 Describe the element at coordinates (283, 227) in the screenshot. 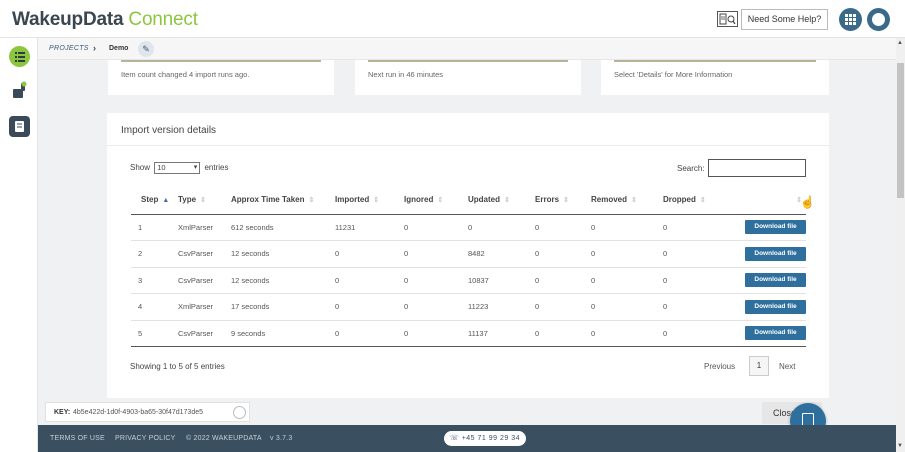

I see `cell-time: 612 seconds` at that location.